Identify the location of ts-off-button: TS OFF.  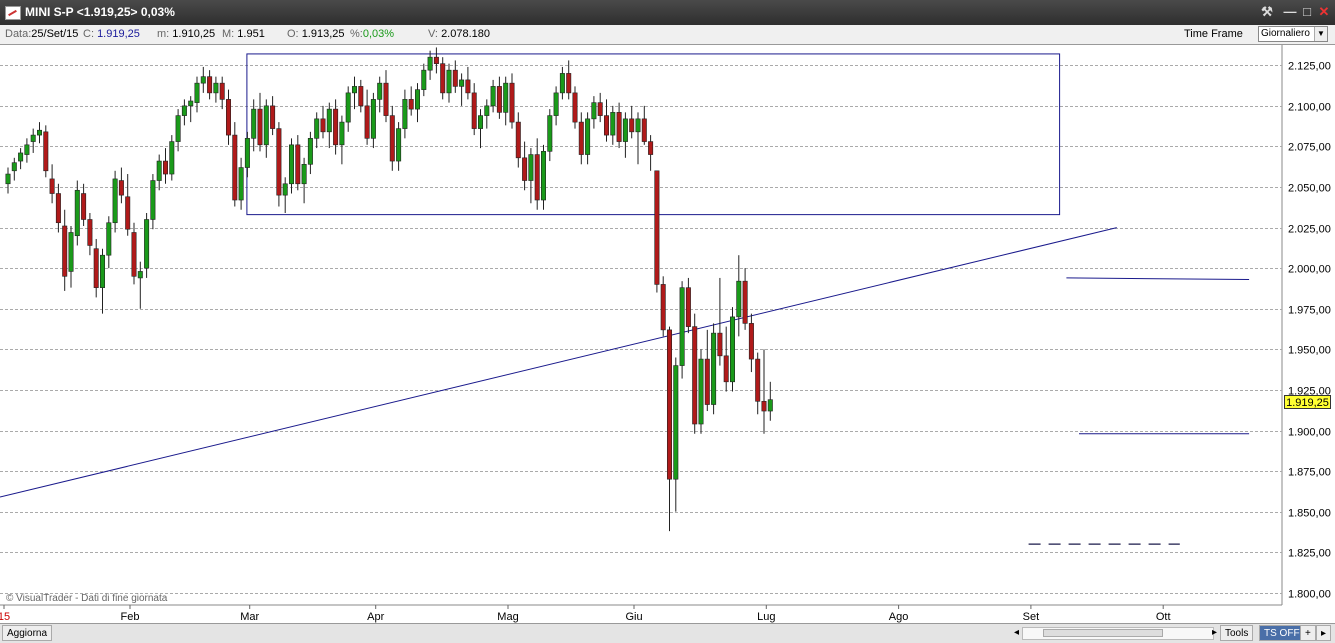
(1282, 633).